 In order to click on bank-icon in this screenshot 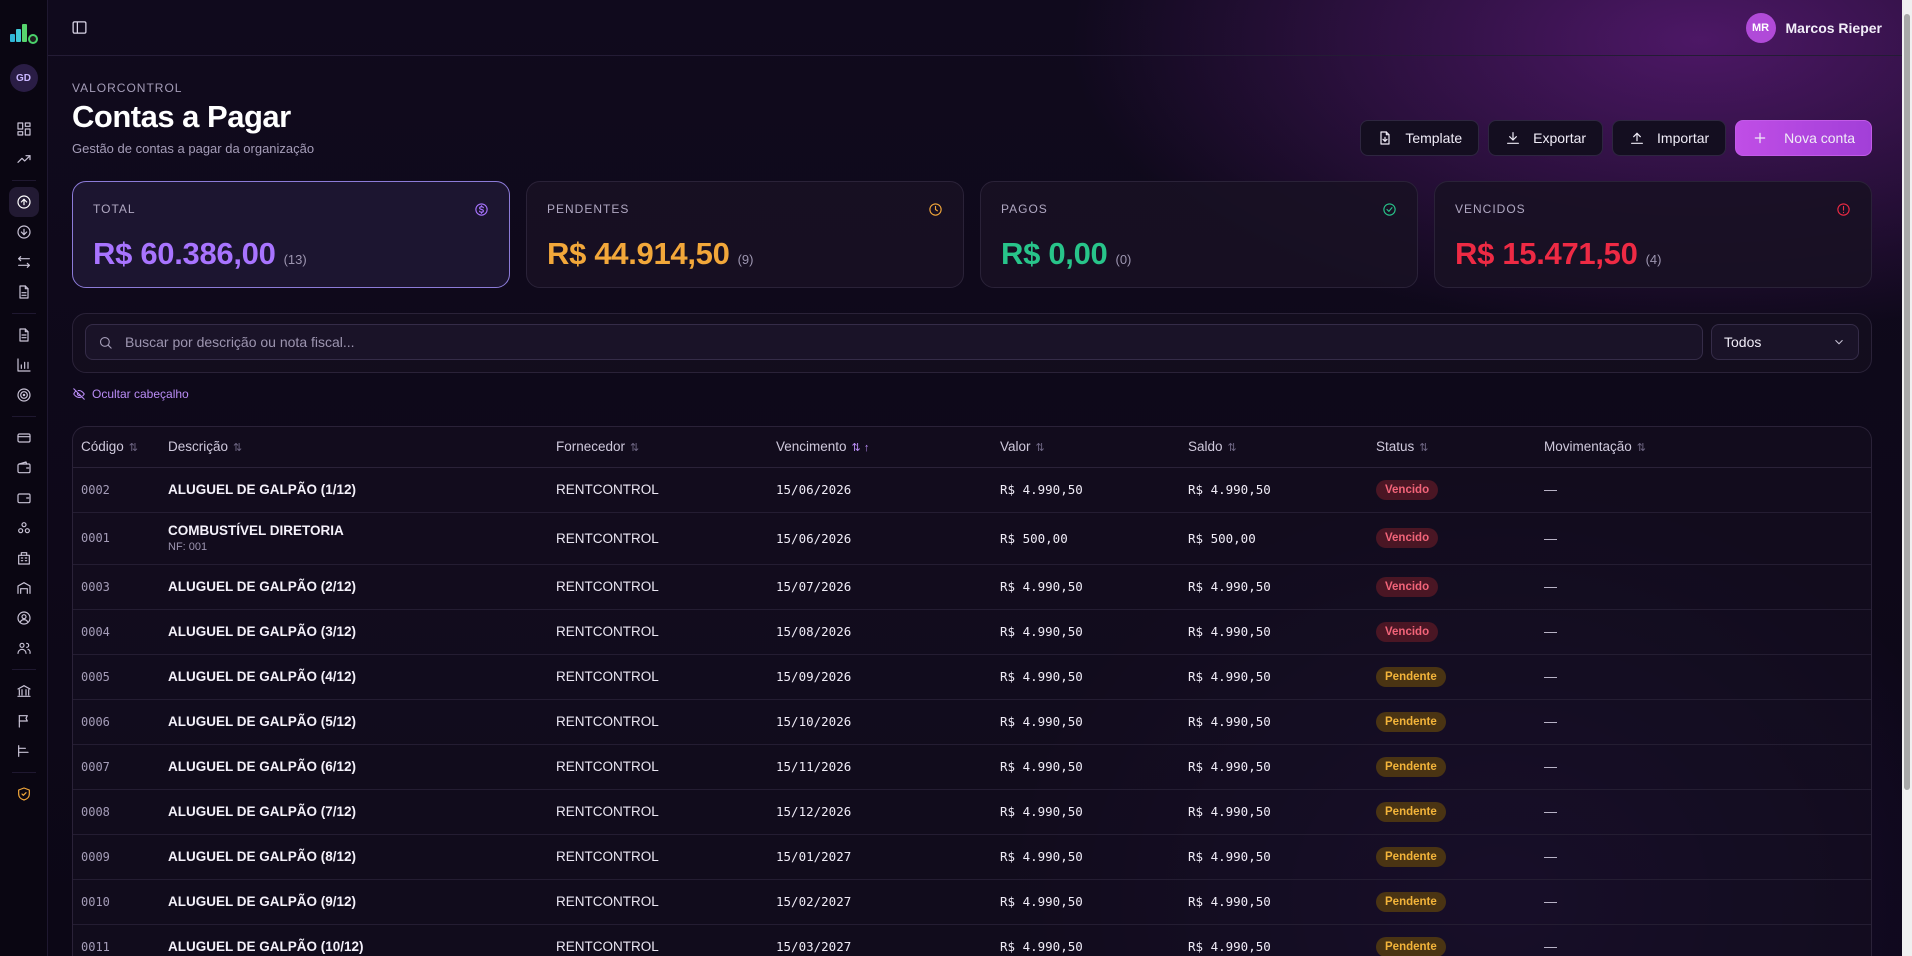, I will do `click(24, 691)`.